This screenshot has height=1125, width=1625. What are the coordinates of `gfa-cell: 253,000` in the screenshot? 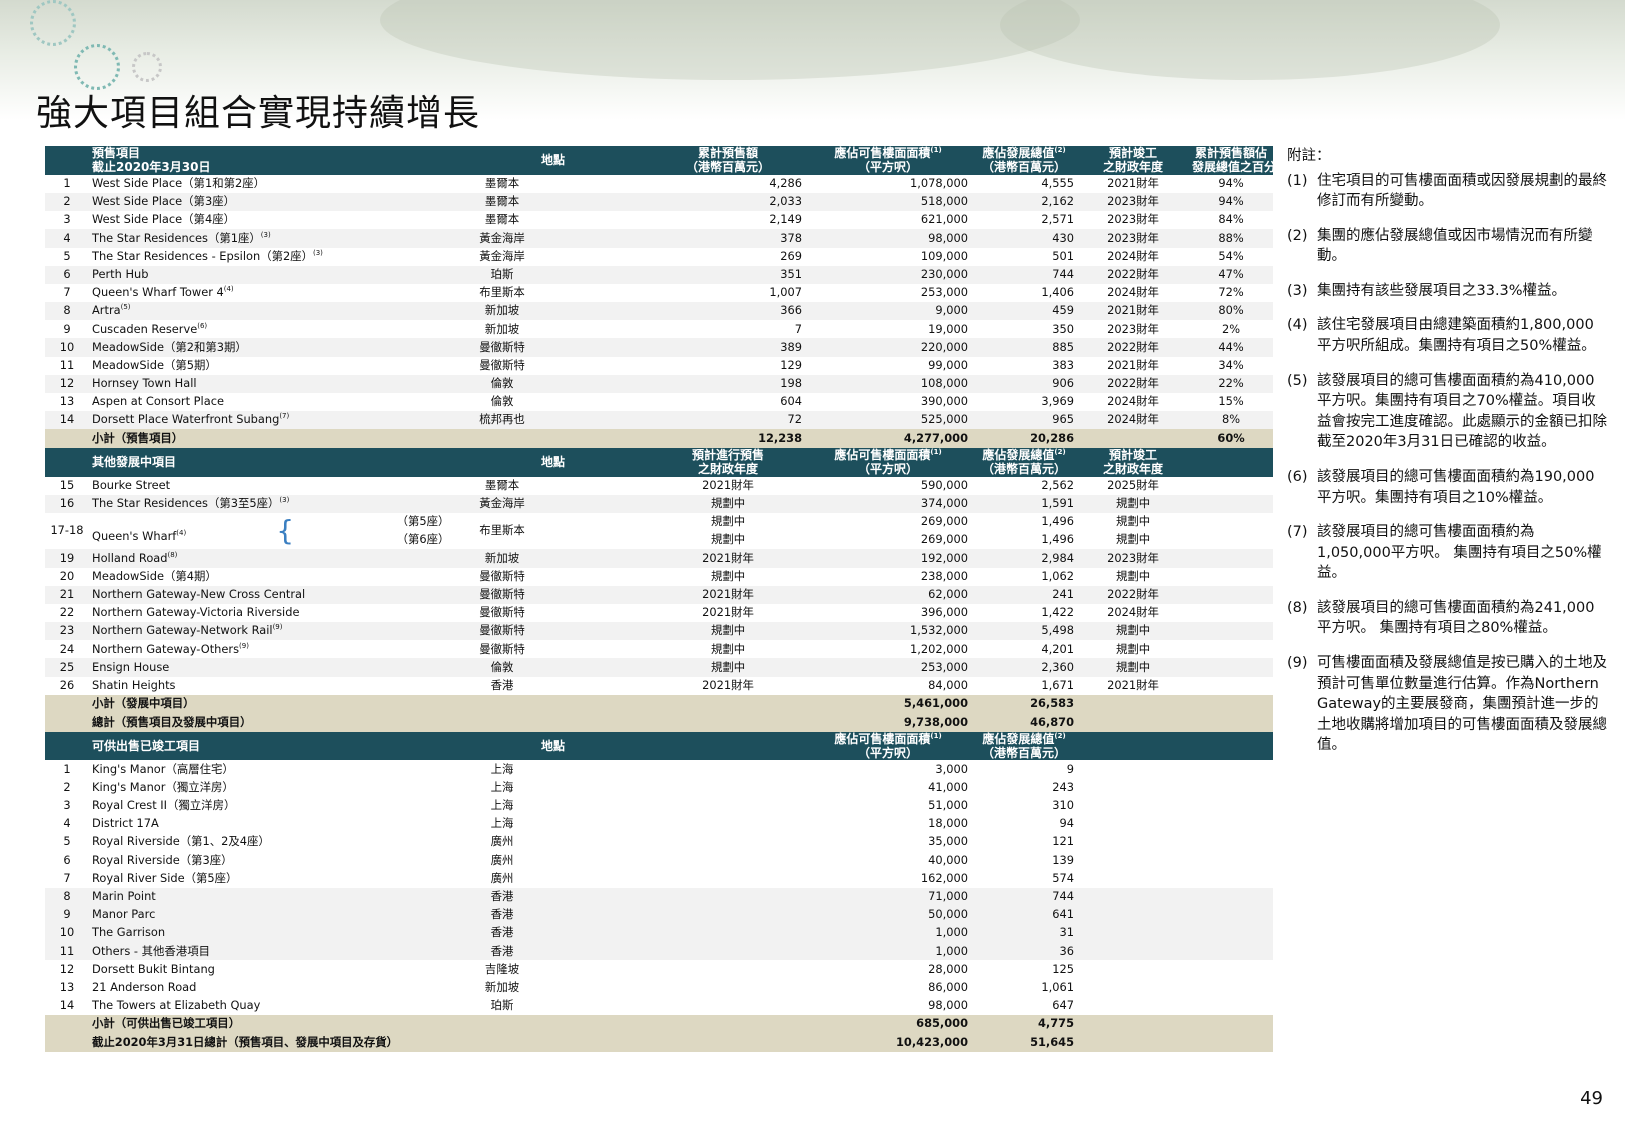 It's located at (888, 667).